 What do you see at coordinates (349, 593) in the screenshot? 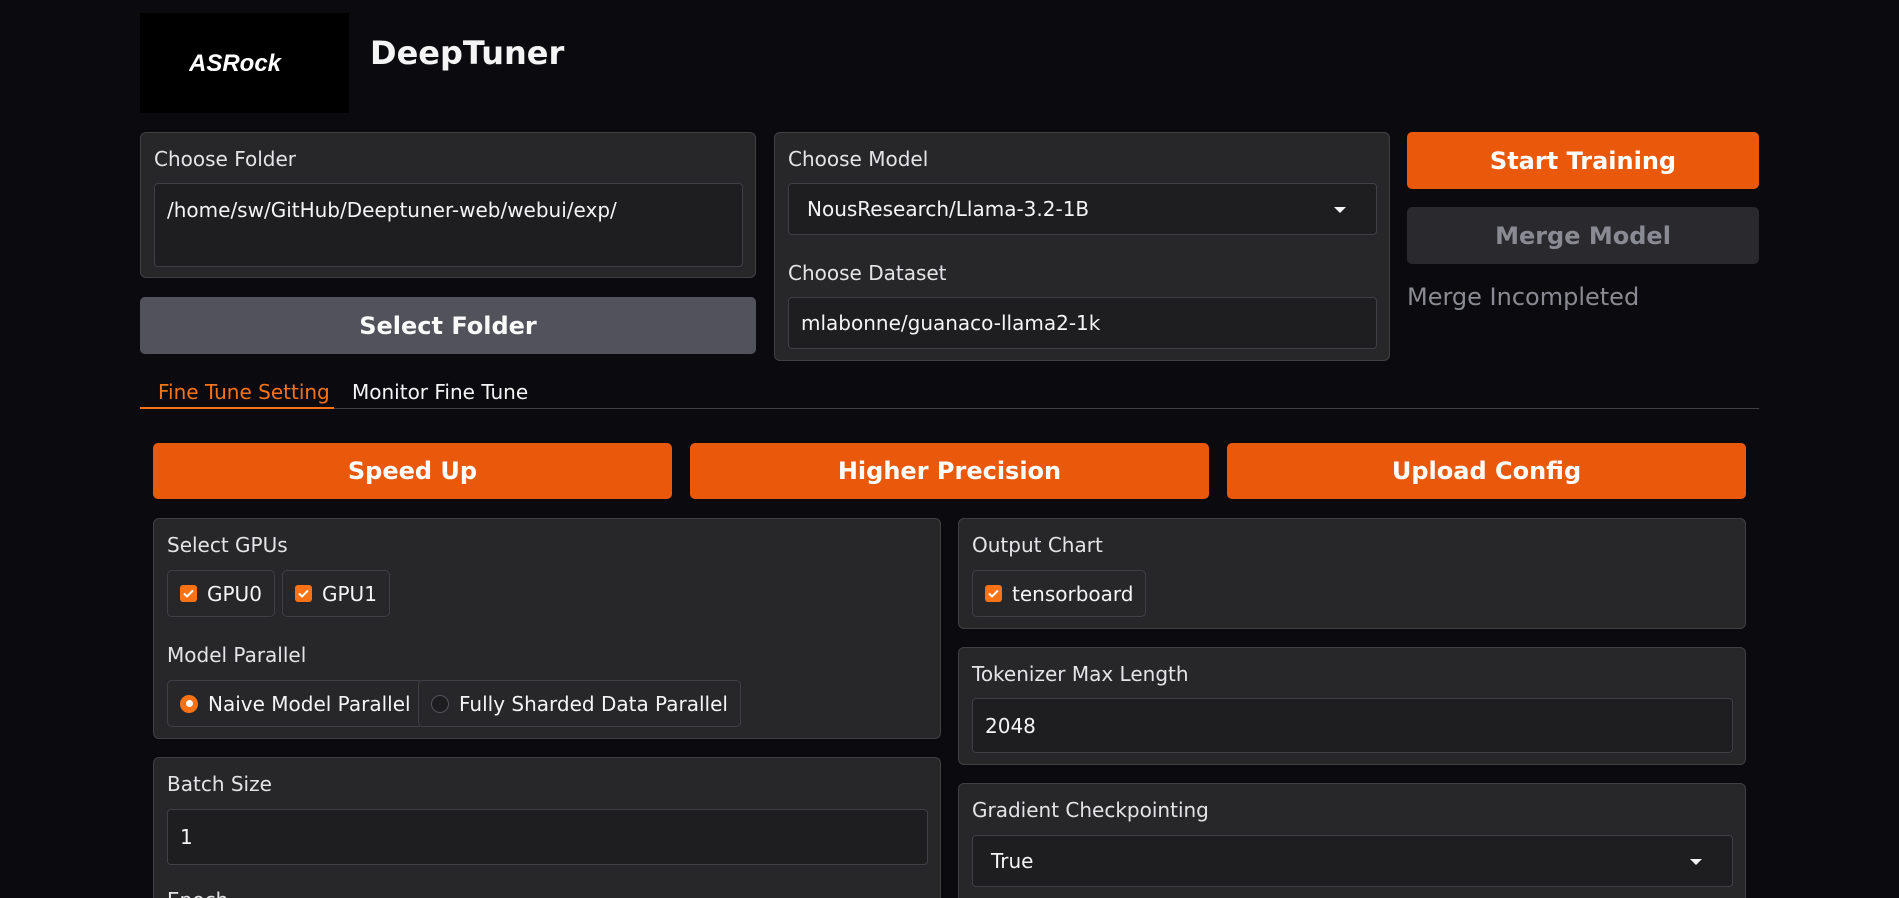
I see `gpu1-label: GPU1` at bounding box center [349, 593].